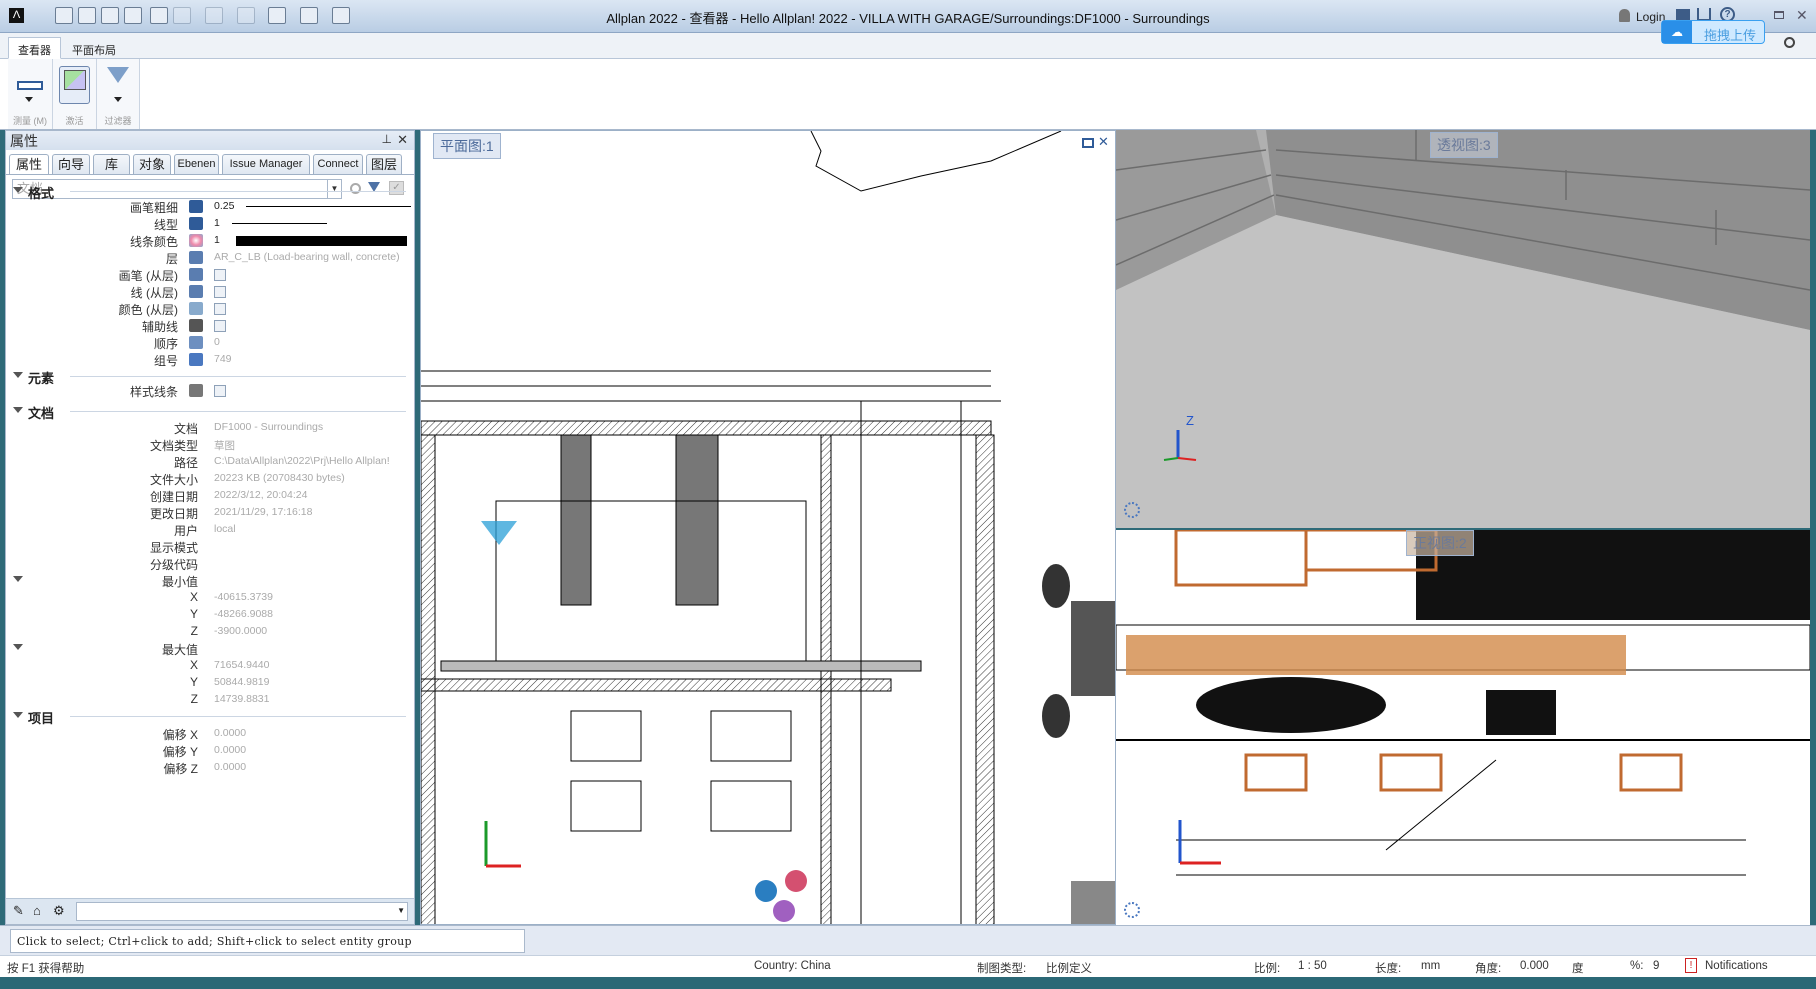 This screenshot has width=1816, height=989. I want to click on close-panel-icon: ✕, so click(402, 140).